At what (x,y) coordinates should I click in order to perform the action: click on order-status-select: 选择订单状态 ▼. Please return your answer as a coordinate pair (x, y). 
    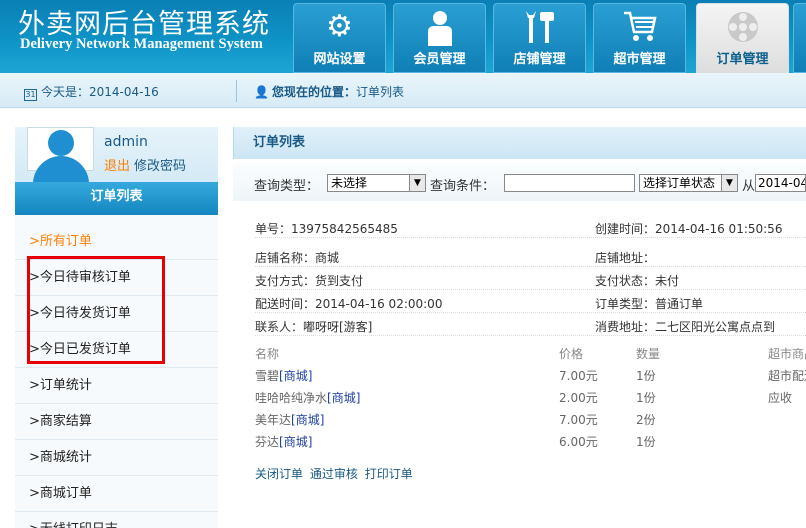
    Looking at the image, I should click on (688, 183).